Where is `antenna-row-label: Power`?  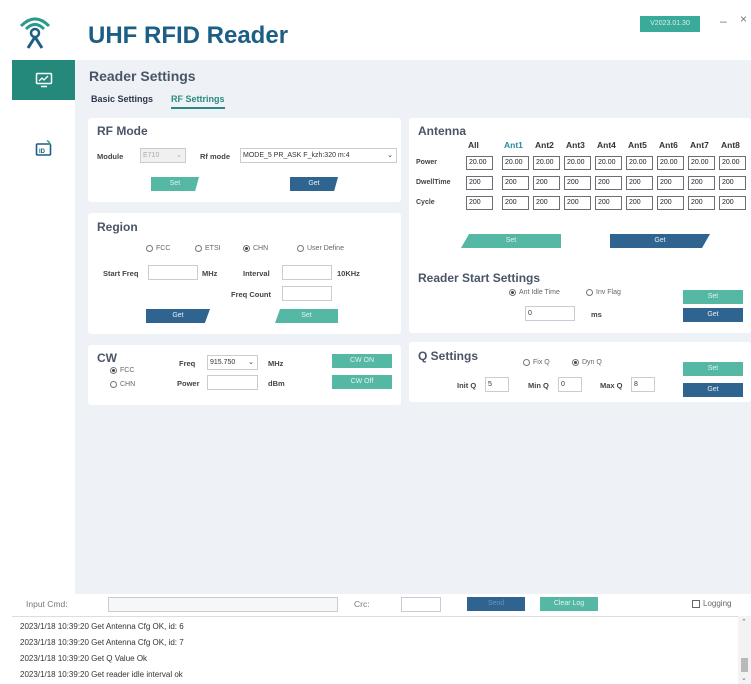 antenna-row-label: Power is located at coordinates (427, 162).